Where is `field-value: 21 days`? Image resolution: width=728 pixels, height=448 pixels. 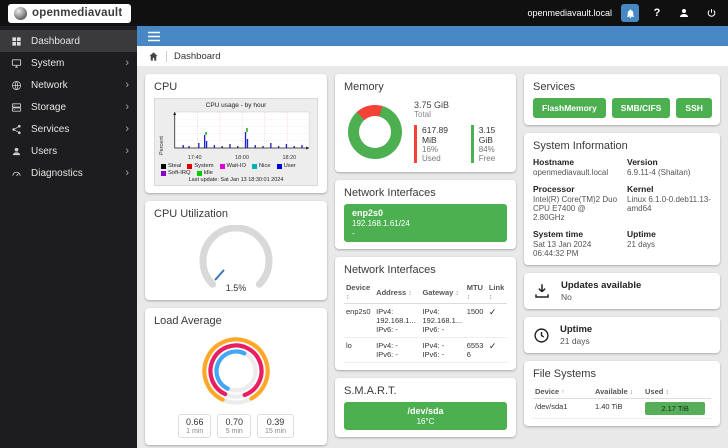 field-value: 21 days is located at coordinates (641, 244).